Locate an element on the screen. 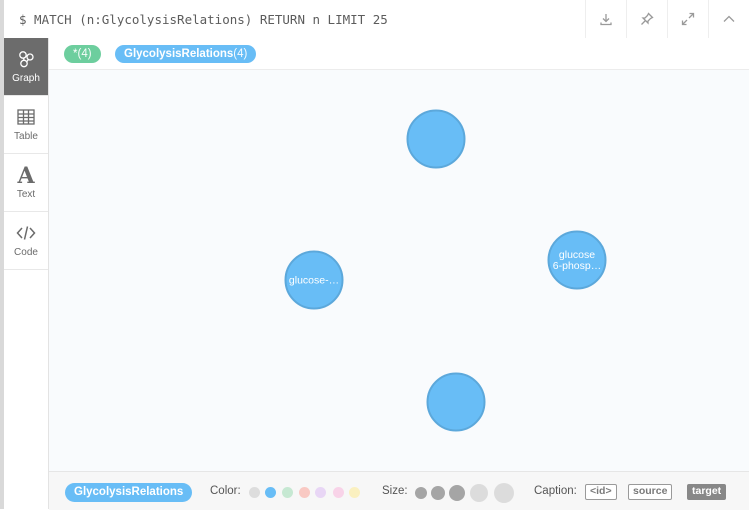 The width and height of the screenshot is (749, 510). expand-button is located at coordinates (687, 19).